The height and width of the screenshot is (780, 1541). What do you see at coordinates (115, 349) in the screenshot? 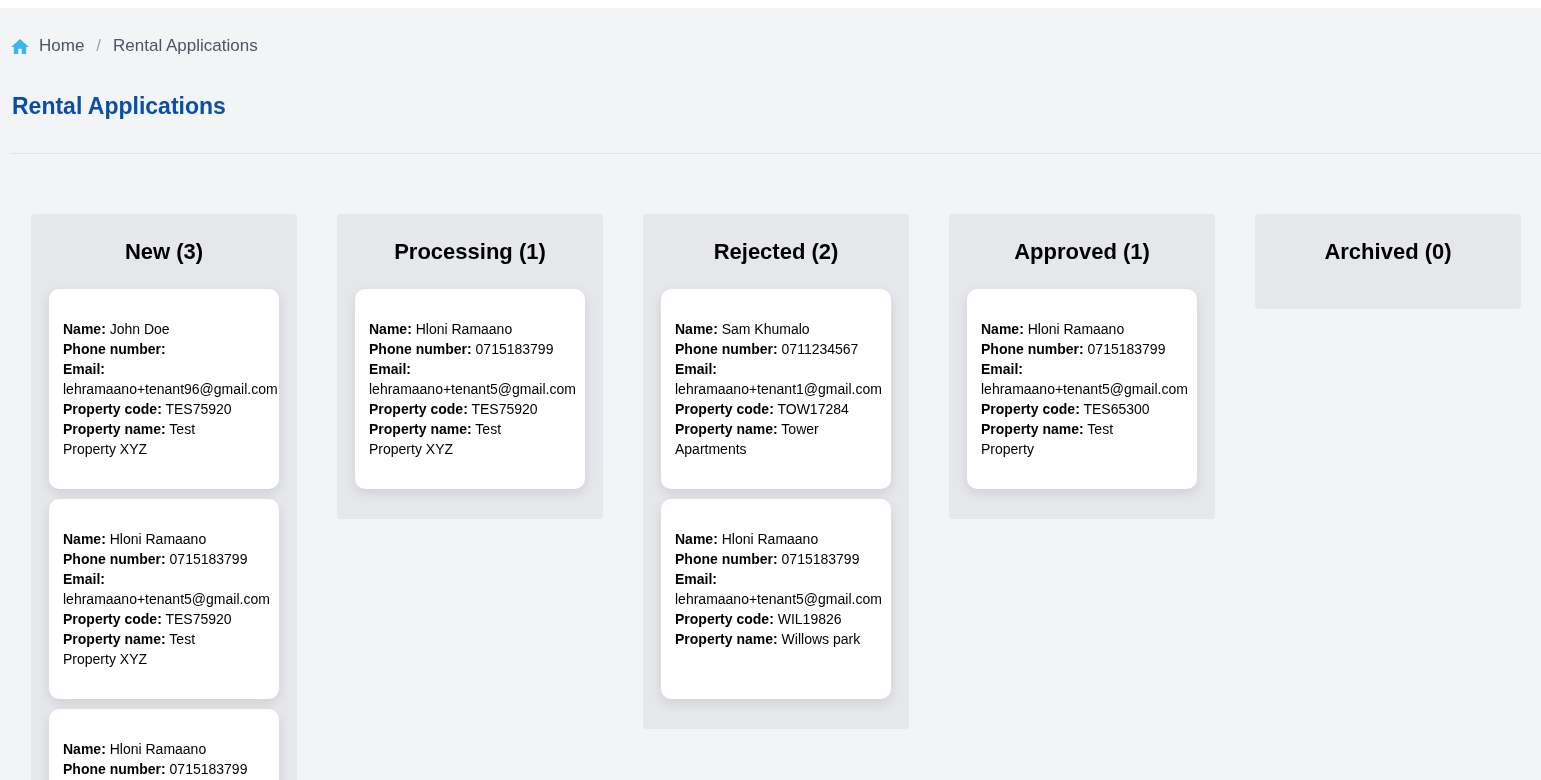
I see `applicant-detail: Phone number:` at bounding box center [115, 349].